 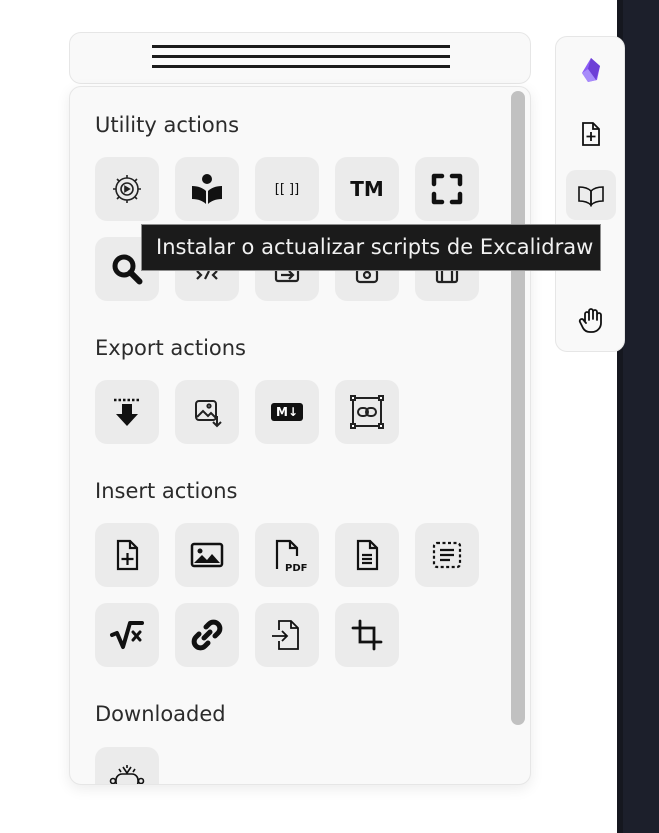 I want to click on hand-tool-icon, so click(x=590, y=320).